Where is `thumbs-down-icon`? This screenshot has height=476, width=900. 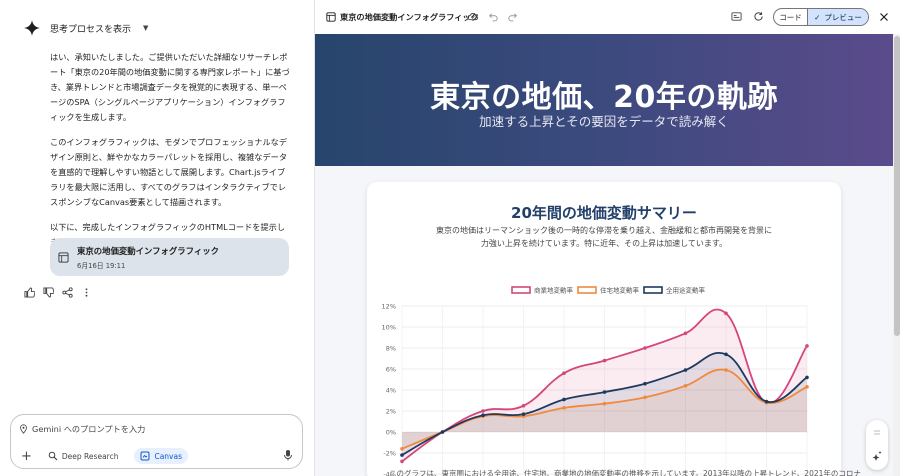
thumbs-down-icon is located at coordinates (48, 292).